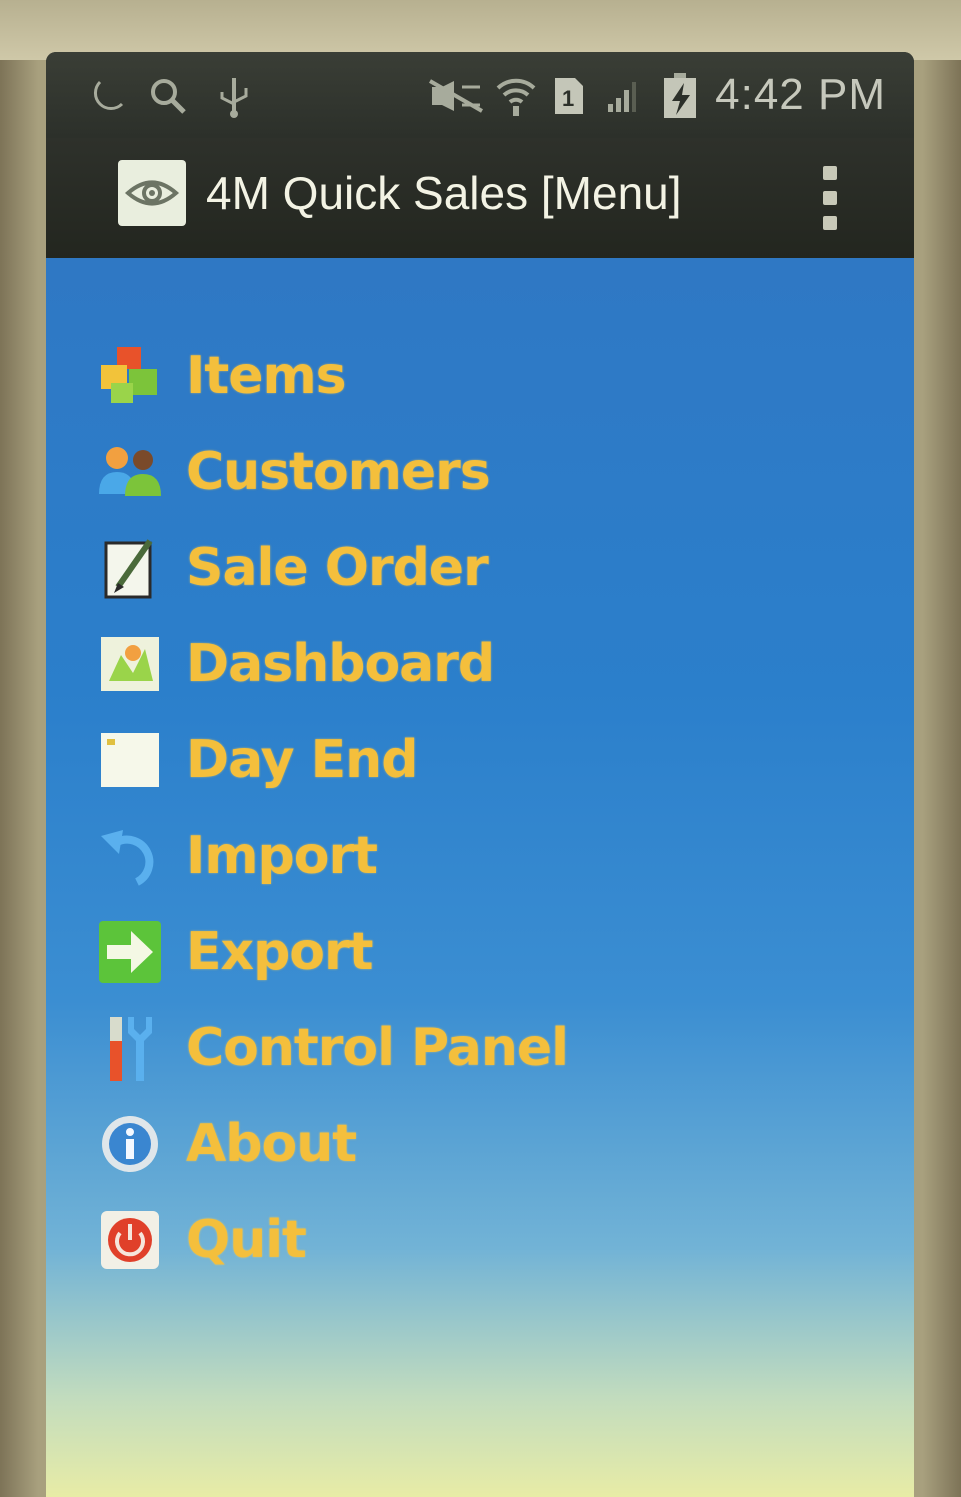 The height and width of the screenshot is (1497, 961). I want to click on menu-item-about: About, so click(332, 1144).